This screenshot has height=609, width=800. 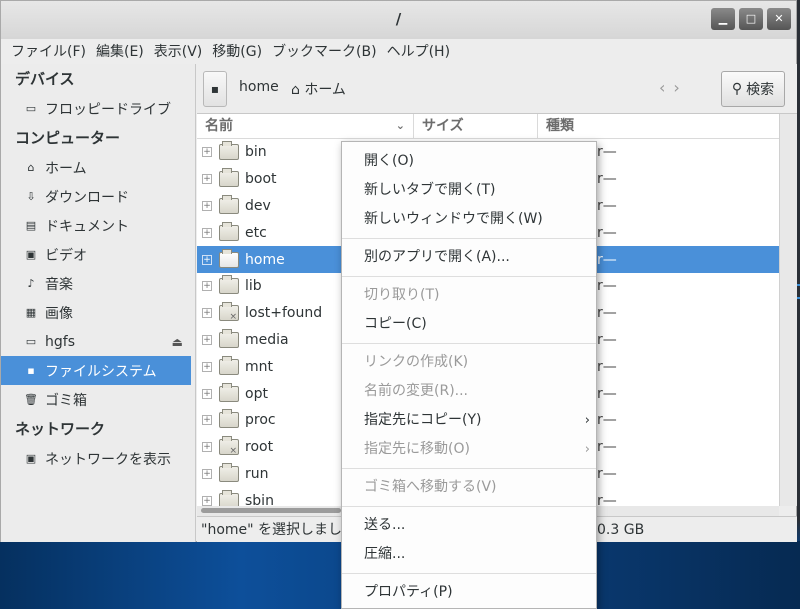 I want to click on sidebar-item-label: ネットワークを表示, so click(x=108, y=459).